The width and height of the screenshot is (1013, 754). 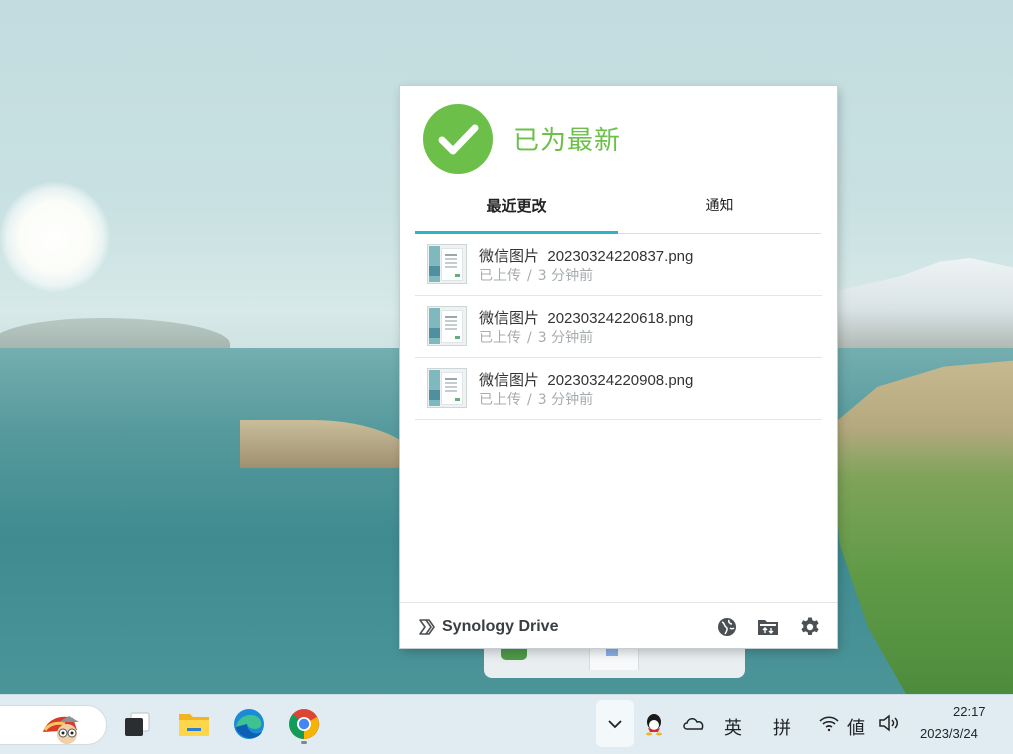 I want to click on volume-icon, so click(x=889, y=723).